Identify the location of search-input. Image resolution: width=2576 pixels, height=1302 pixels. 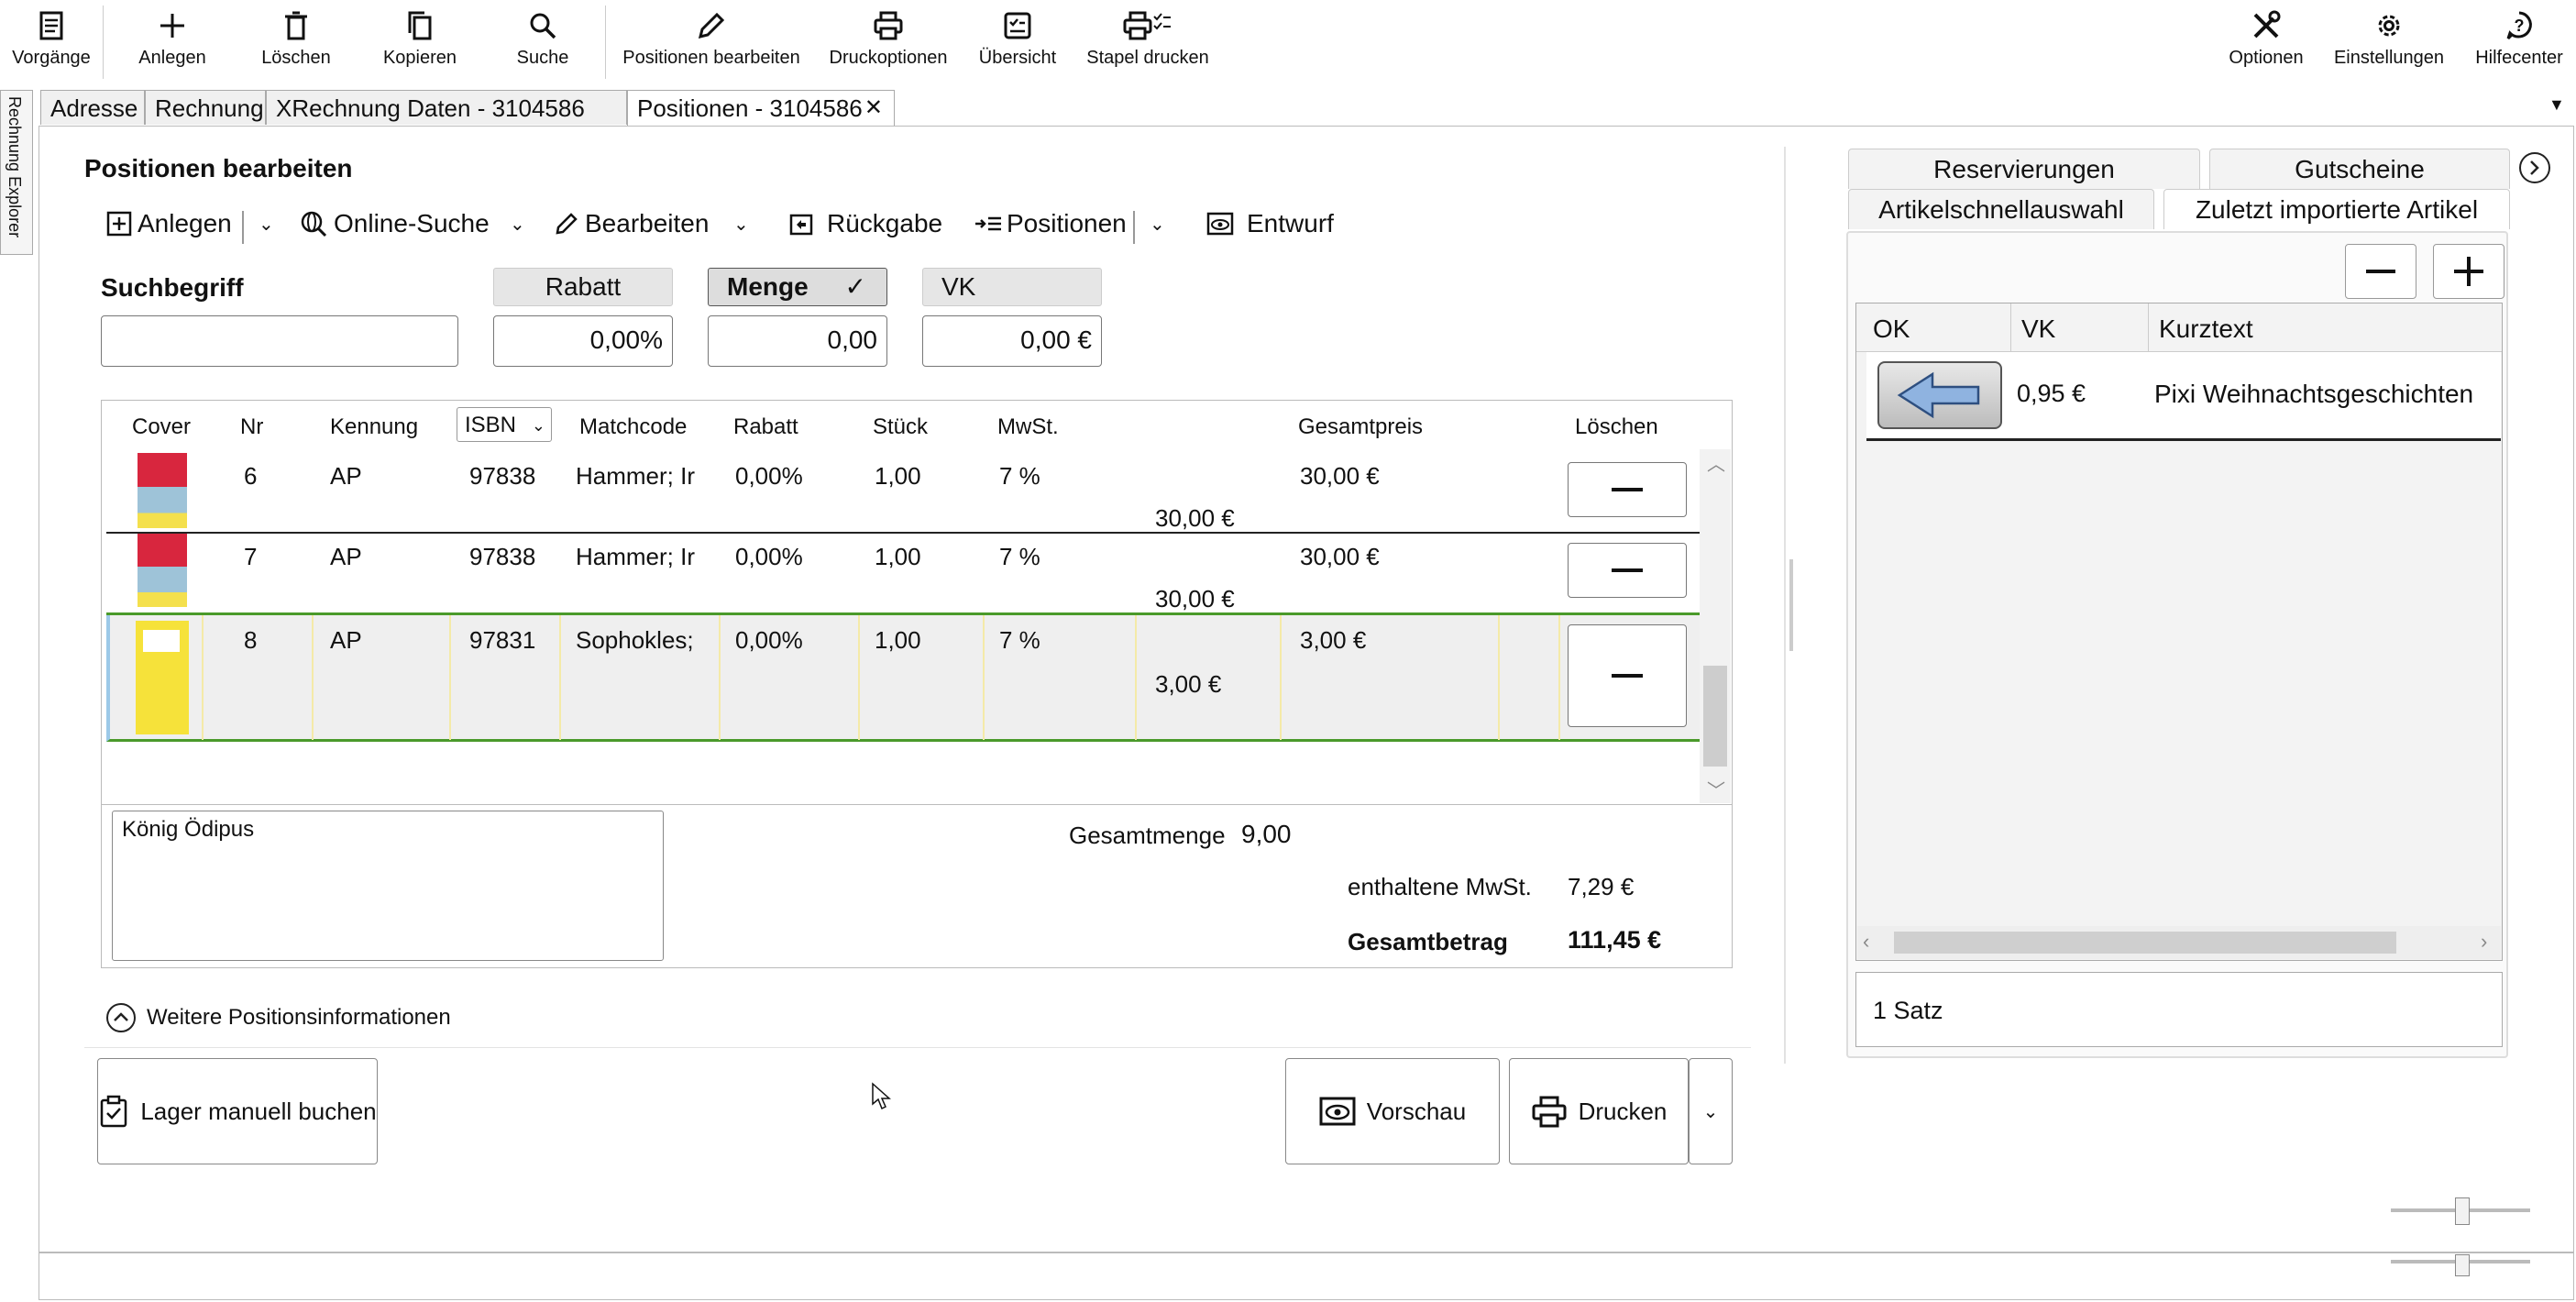
(279, 341).